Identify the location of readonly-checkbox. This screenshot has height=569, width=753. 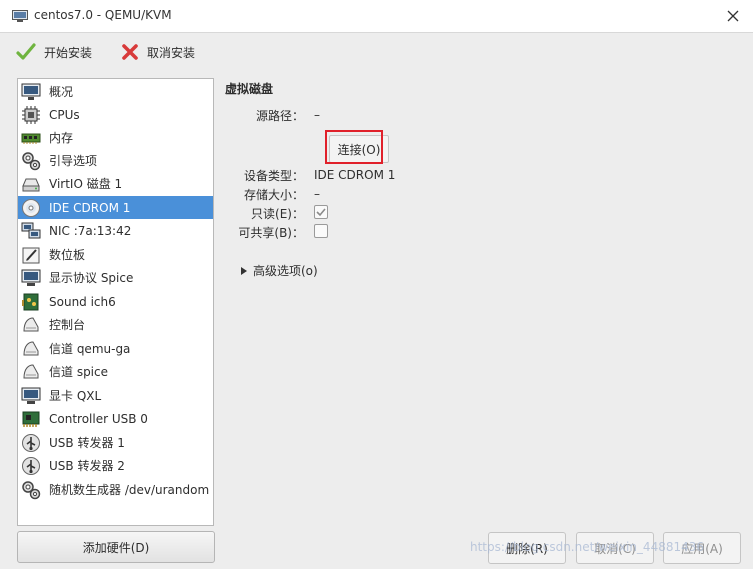
(321, 211).